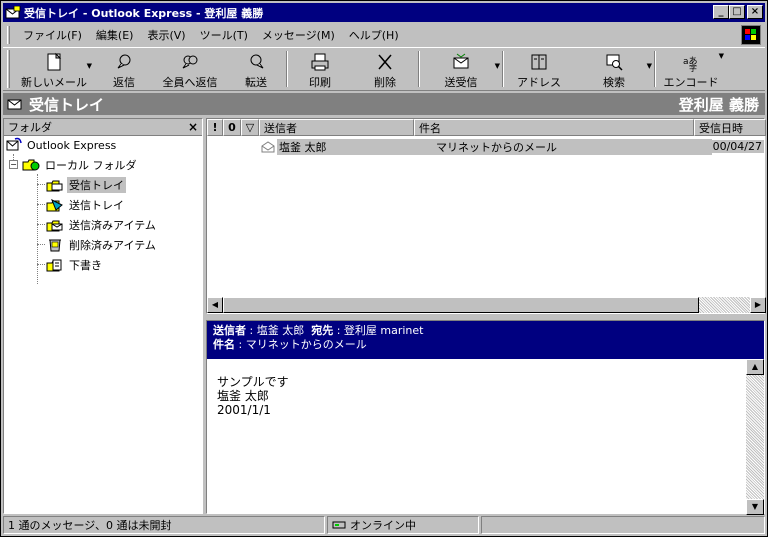 This screenshot has width=768, height=537. I want to click on reply-button: 返信, so click(124, 69).